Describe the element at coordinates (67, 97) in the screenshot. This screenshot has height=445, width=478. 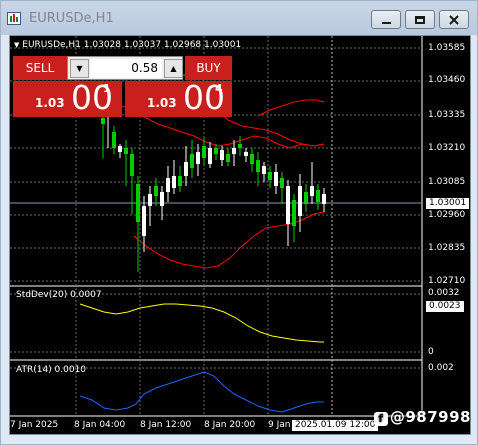
I see `bid-quote: 1.03 00 1` at that location.